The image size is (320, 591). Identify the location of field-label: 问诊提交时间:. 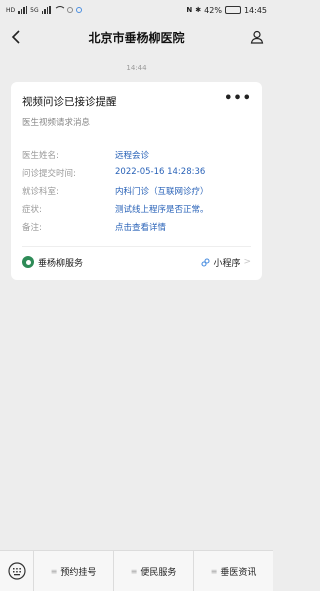
(49, 174).